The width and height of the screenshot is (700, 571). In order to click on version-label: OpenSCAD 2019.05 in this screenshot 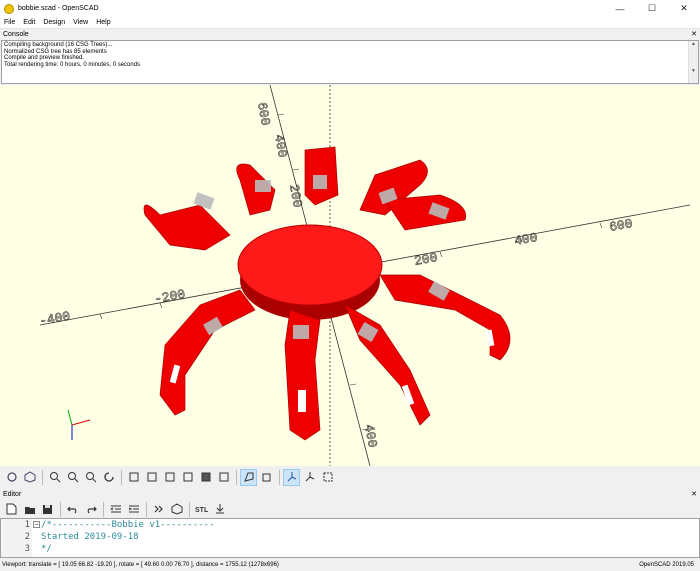, I will do `click(666, 565)`.